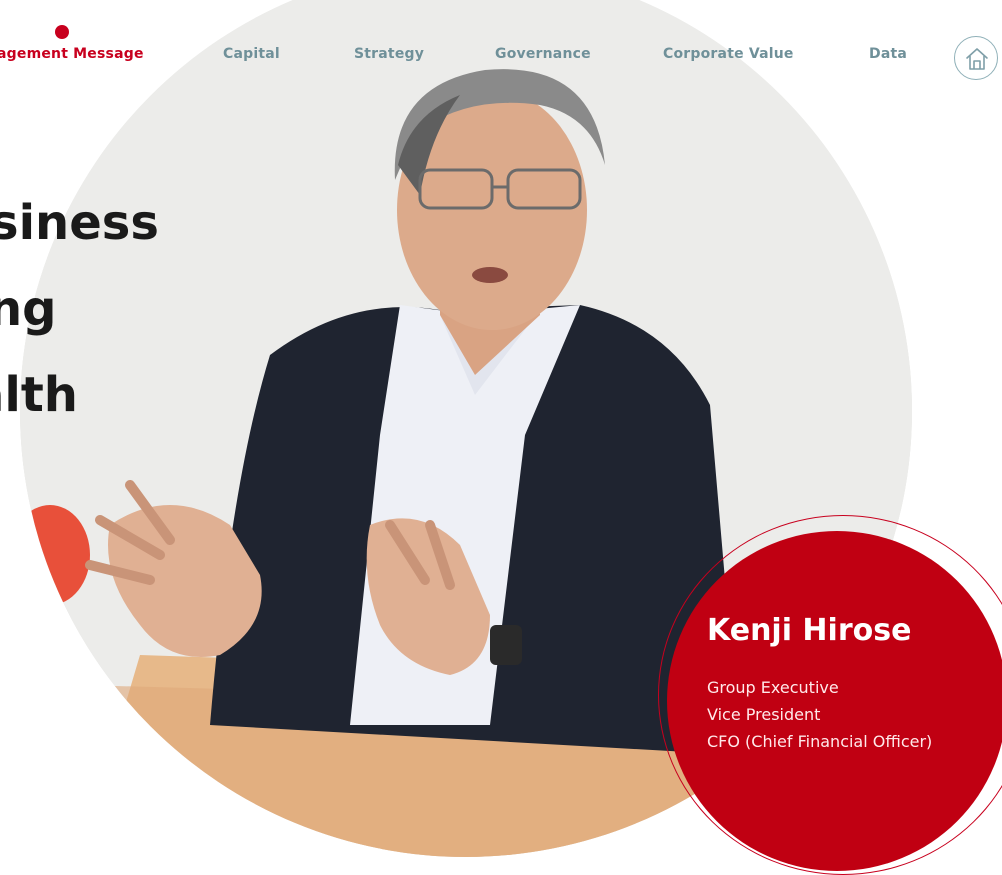  What do you see at coordinates (62, 32) in the screenshot?
I see `active-indicator-dot` at bounding box center [62, 32].